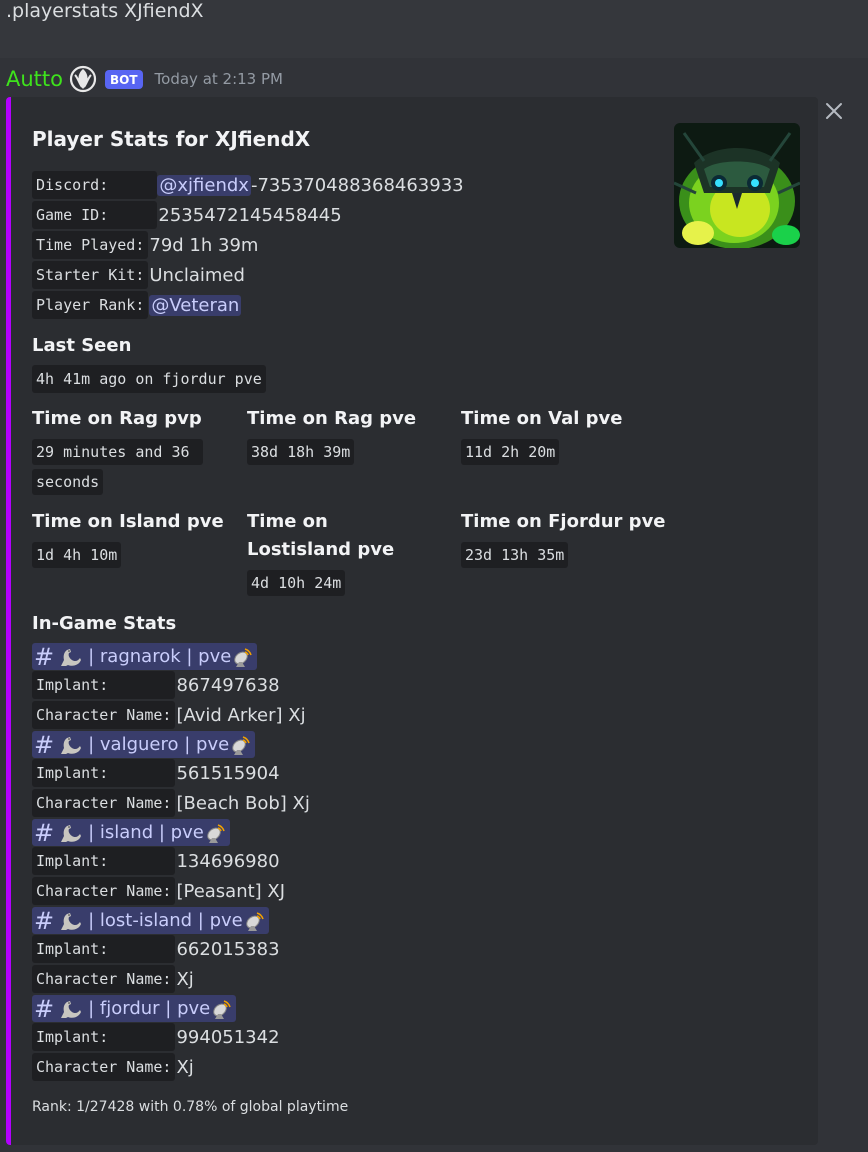 This screenshot has width=868, height=1152. I want to click on time-on-lostisland-pve-field: Time on Lostisland pve 4d 10h 24m, so click(342, 553).